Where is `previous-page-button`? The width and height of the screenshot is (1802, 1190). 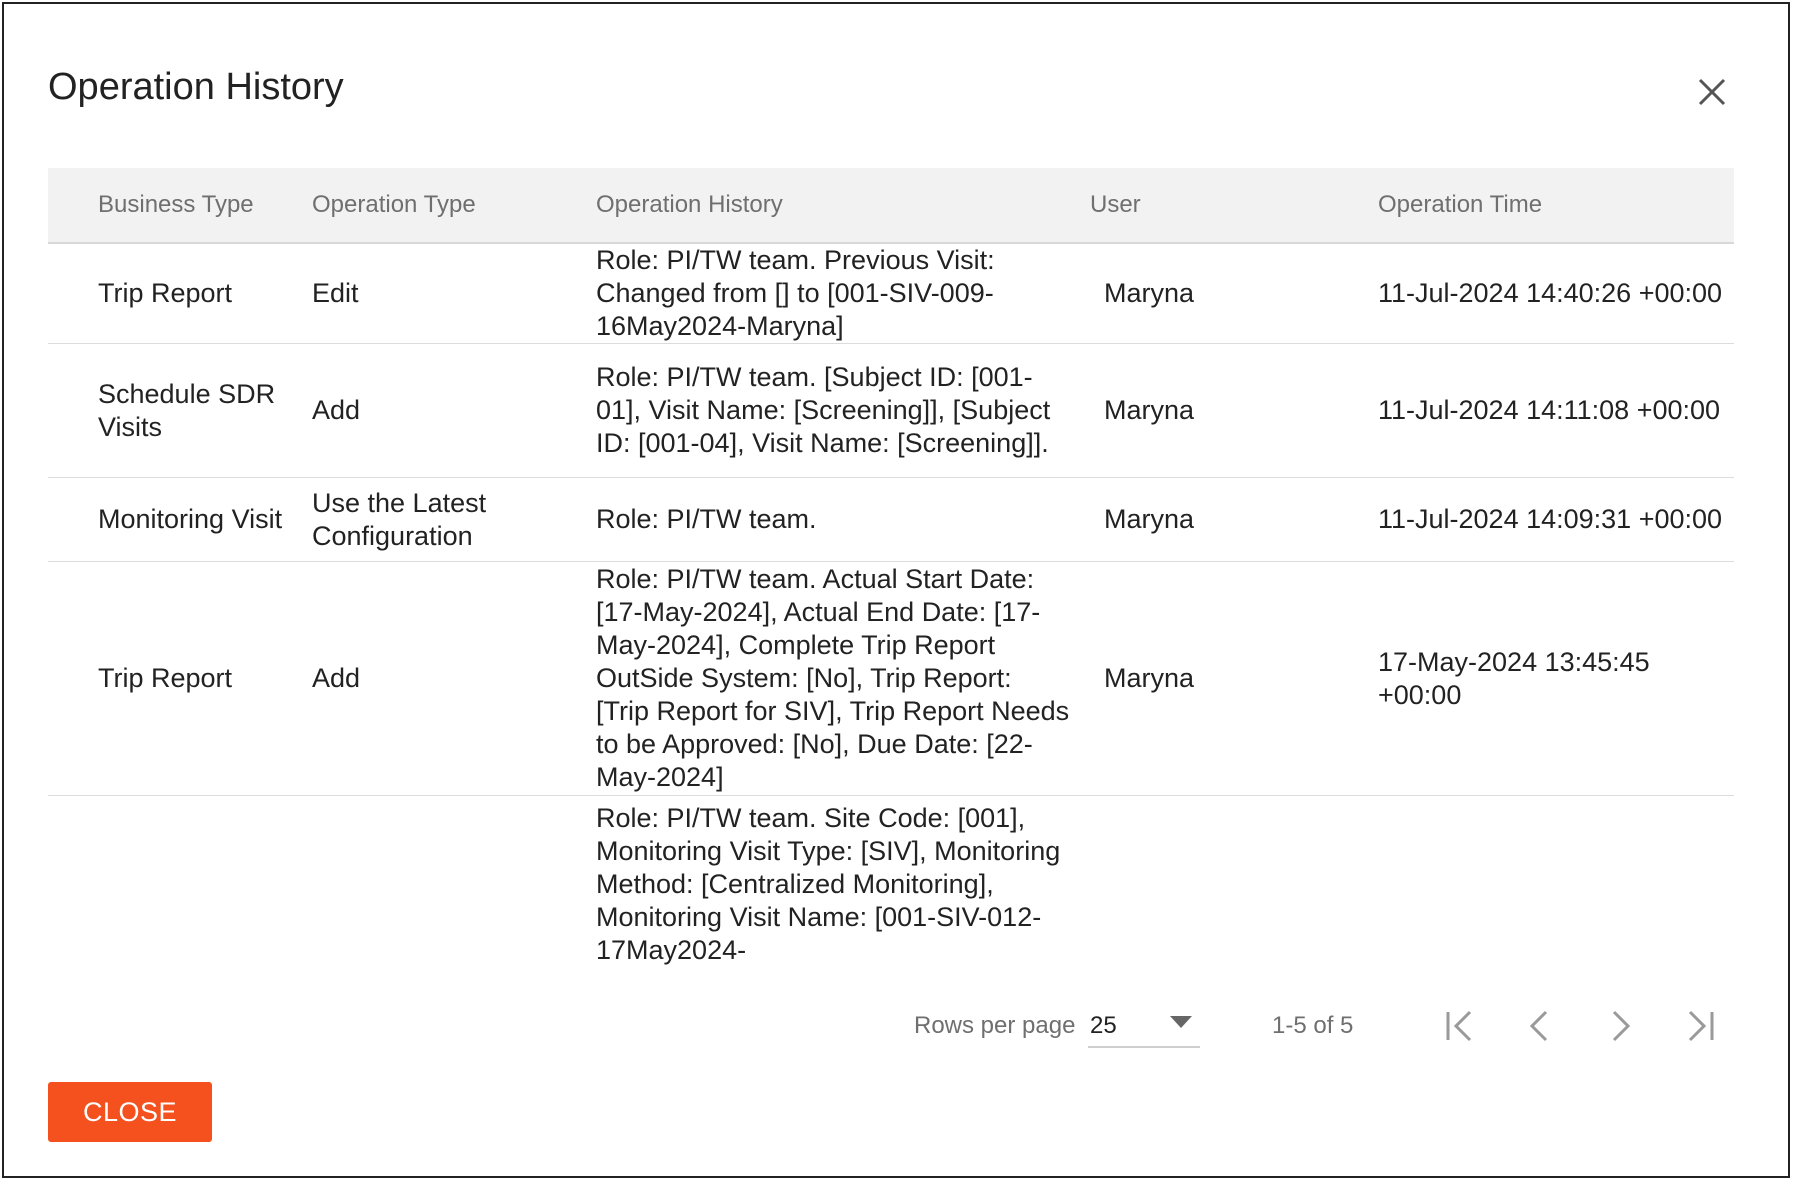 previous-page-button is located at coordinates (1540, 1026).